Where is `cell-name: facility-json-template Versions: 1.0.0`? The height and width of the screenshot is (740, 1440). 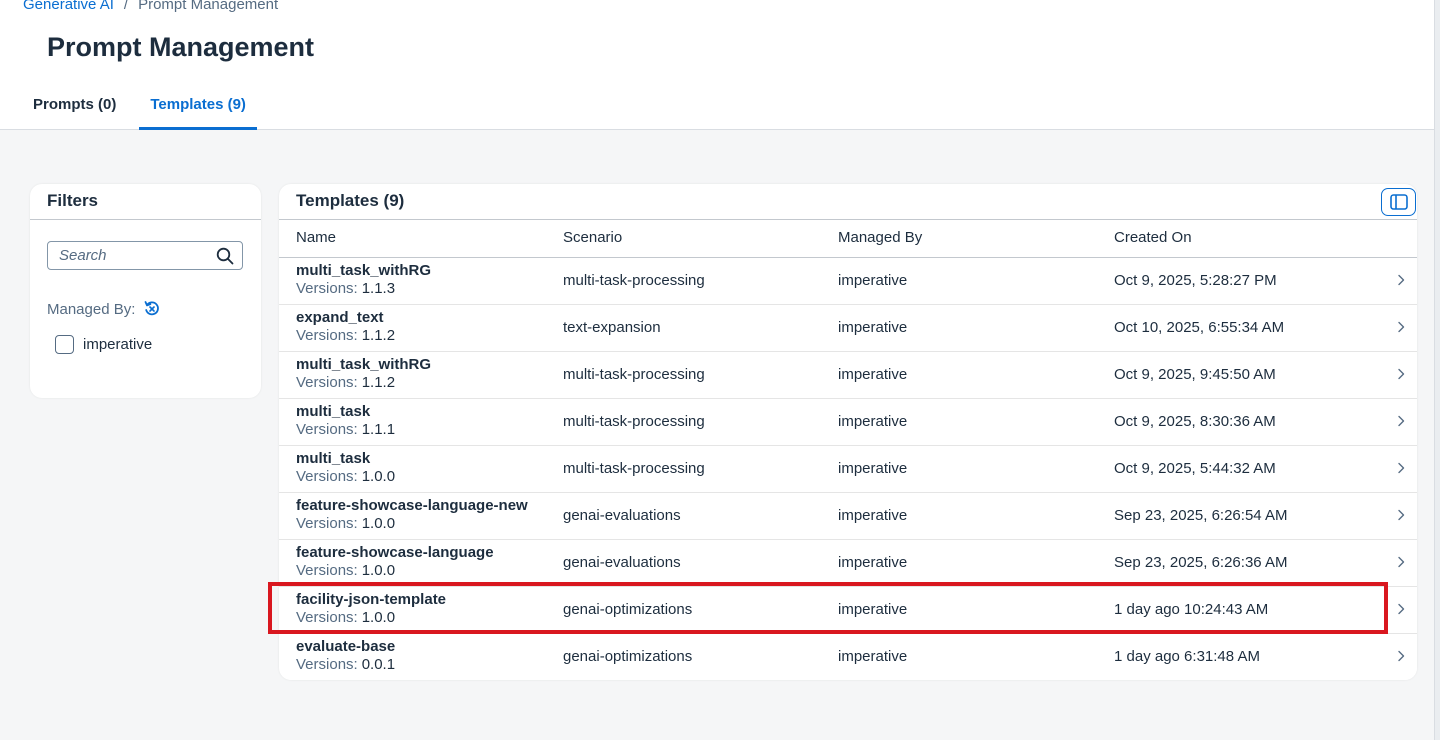
cell-name: facility-json-template Versions: 1.0.0 is located at coordinates (371, 609).